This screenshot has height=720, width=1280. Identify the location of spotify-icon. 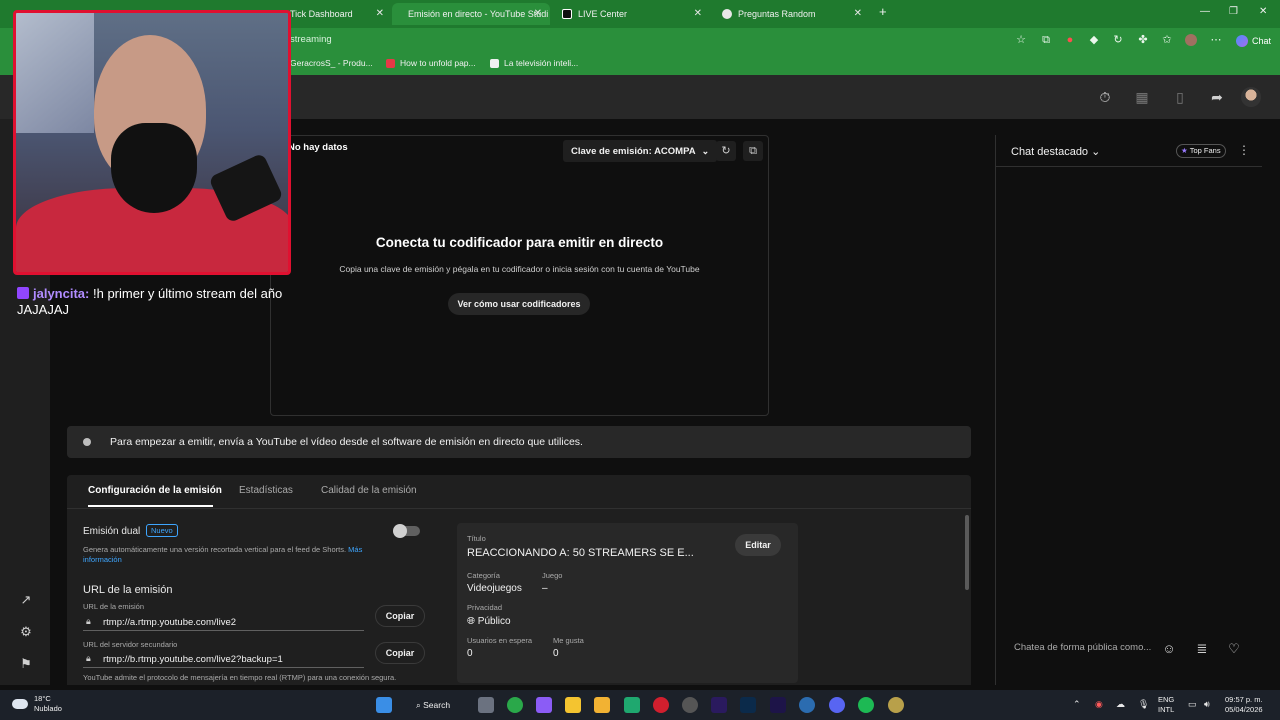
(866, 705).